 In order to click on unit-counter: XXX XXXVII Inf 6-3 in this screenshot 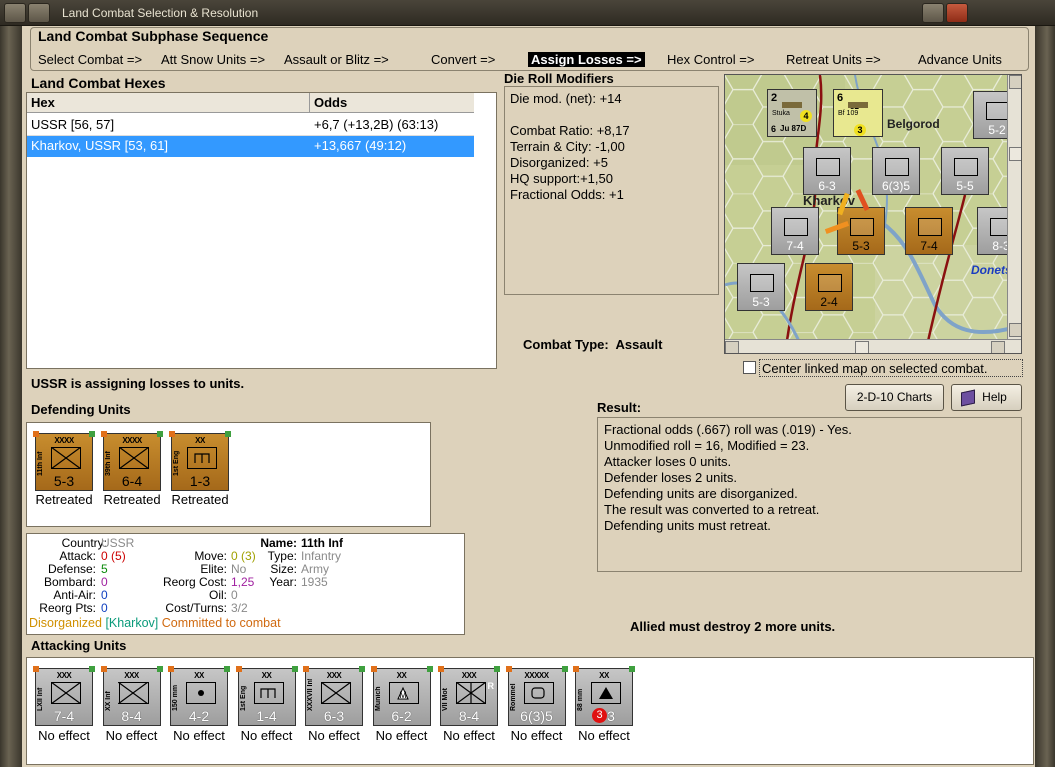, I will do `click(334, 696)`.